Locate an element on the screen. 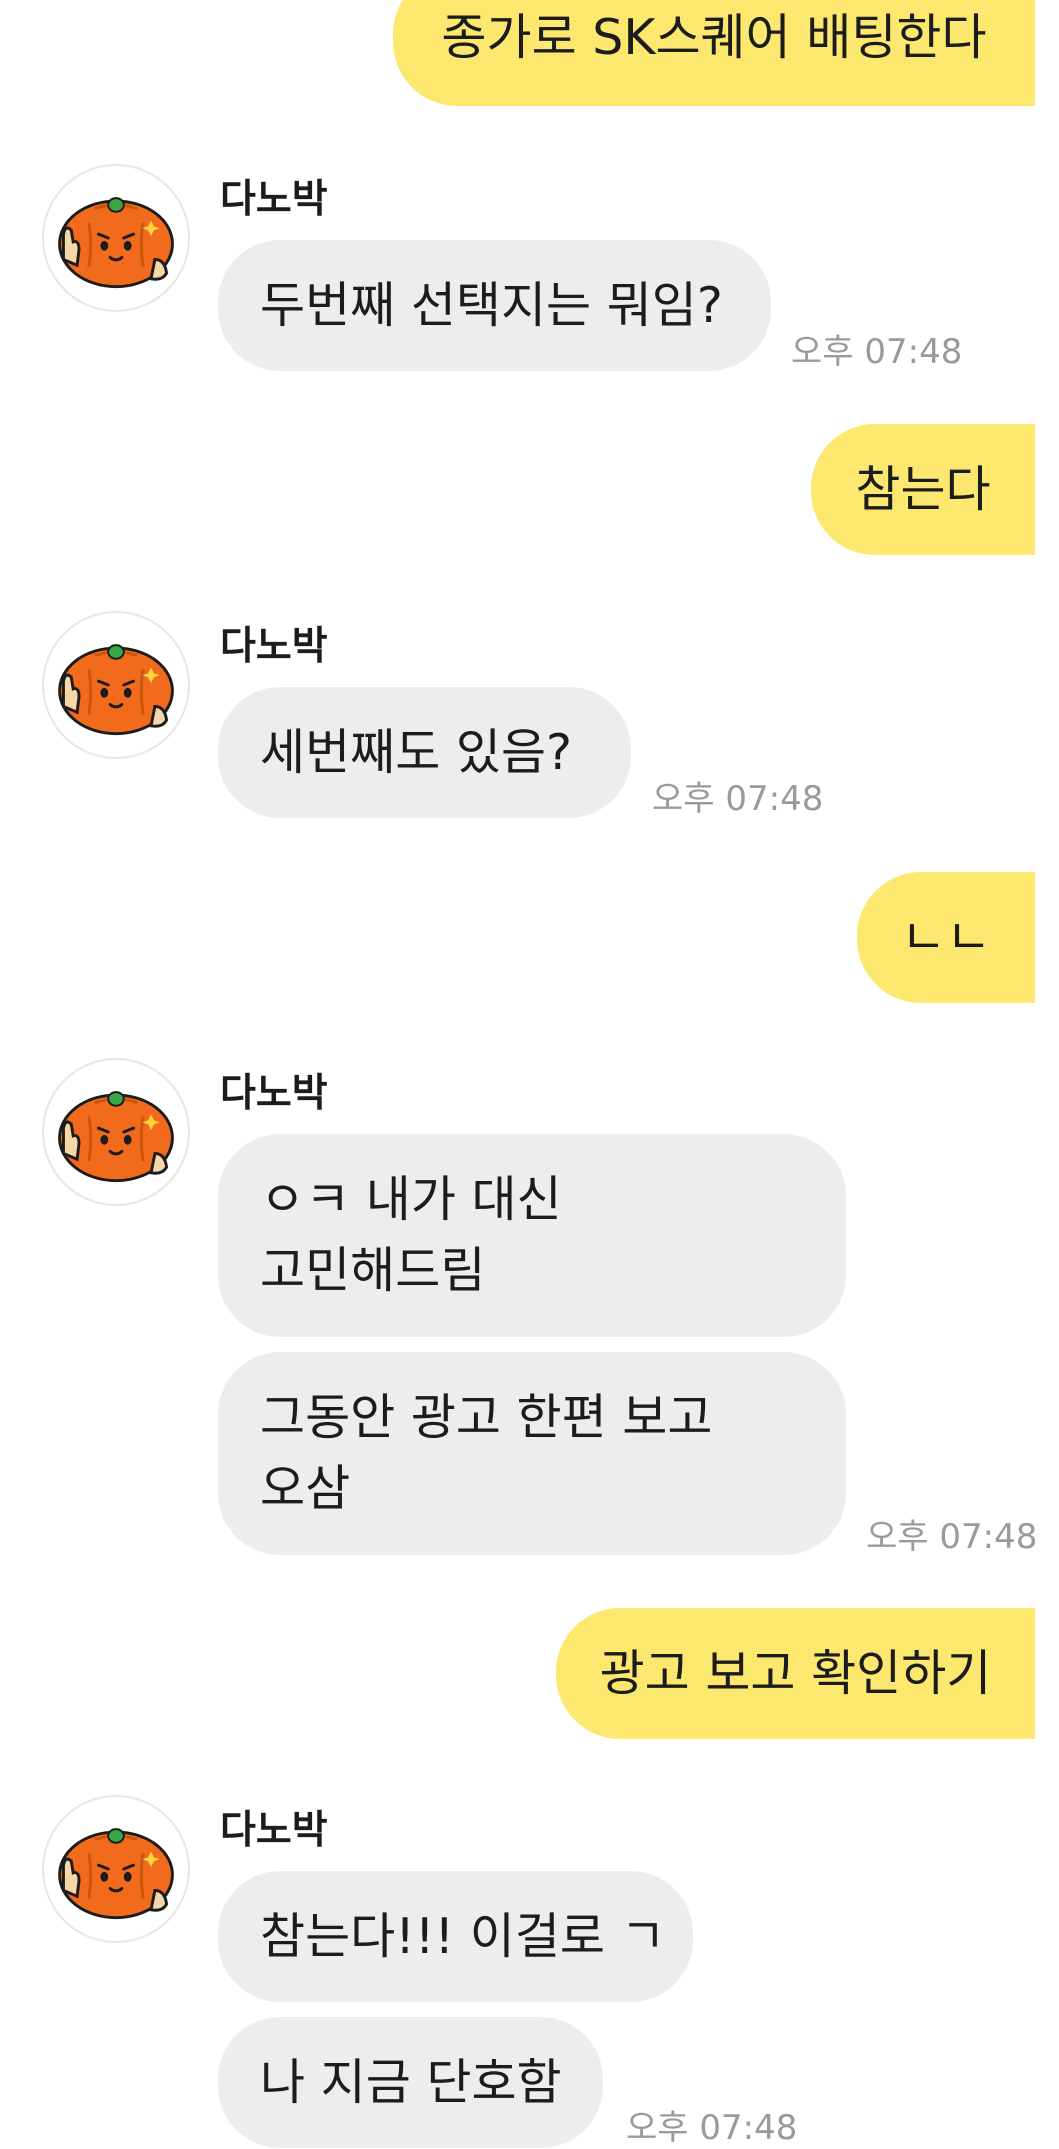  message-line: 오삼 is located at coordinates (305, 1489).